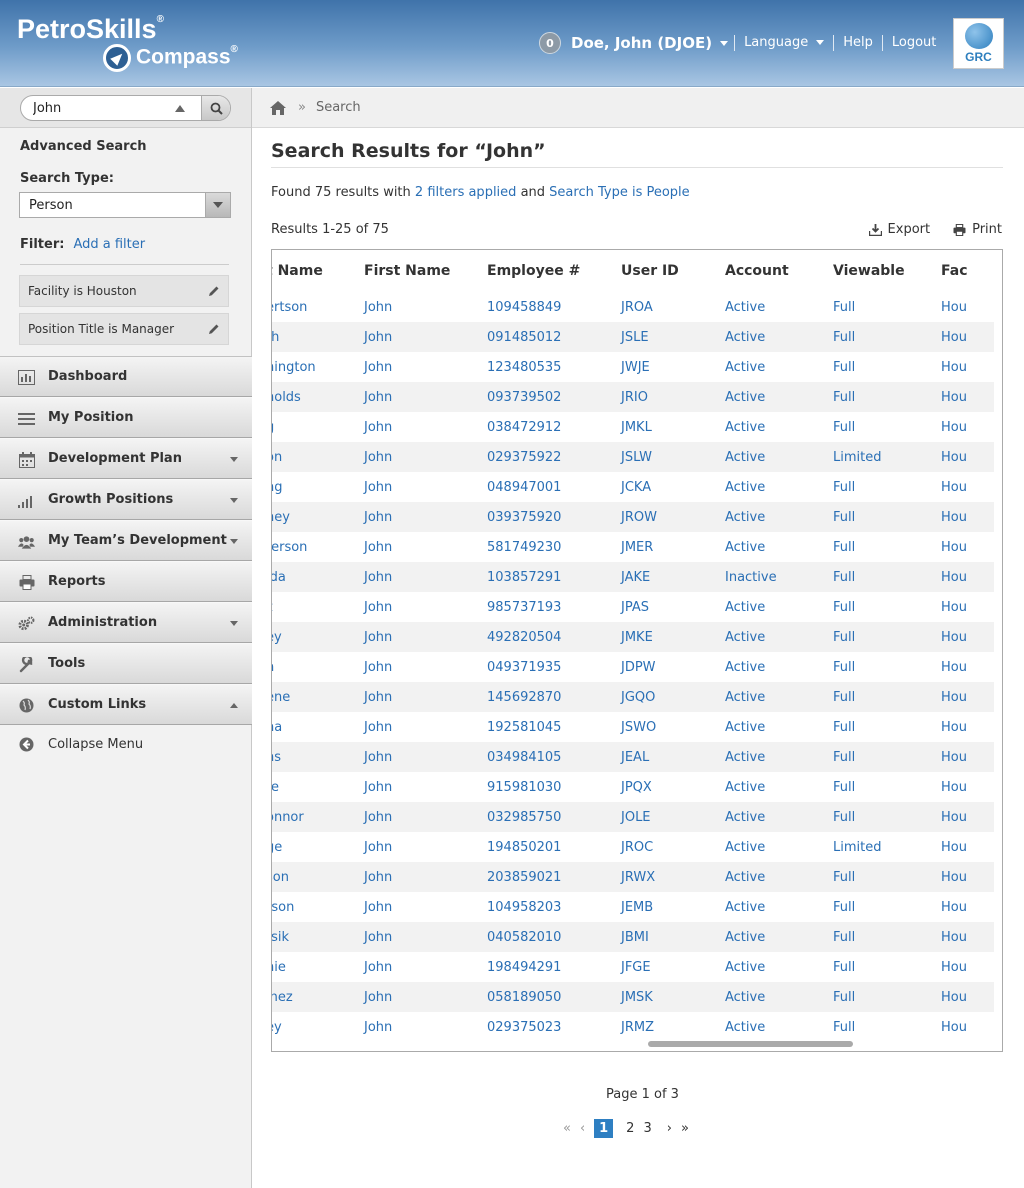 The image size is (1024, 1188). Describe the element at coordinates (554, 637) in the screenshot. I see `employee-number-cell: 492820504` at that location.